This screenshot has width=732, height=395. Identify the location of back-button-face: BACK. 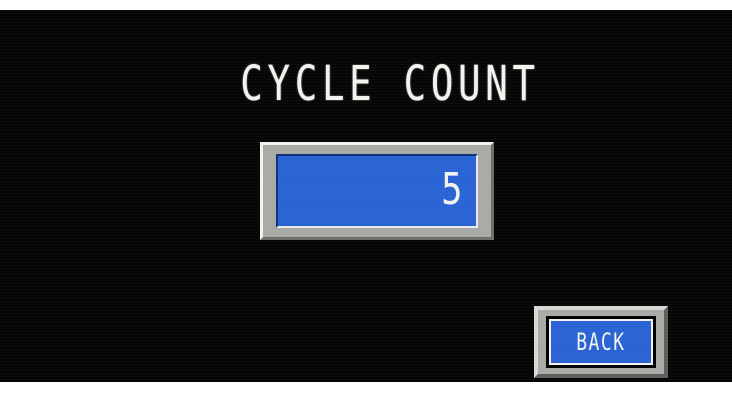
(601, 342).